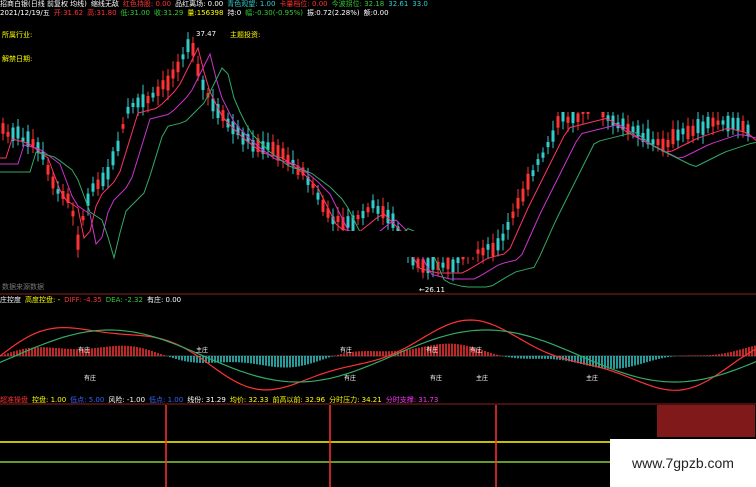 This screenshot has height=487, width=756. What do you see at coordinates (412, 400) in the screenshot?
I see `bottom-header-item: 分时支撑: 31.73` at bounding box center [412, 400].